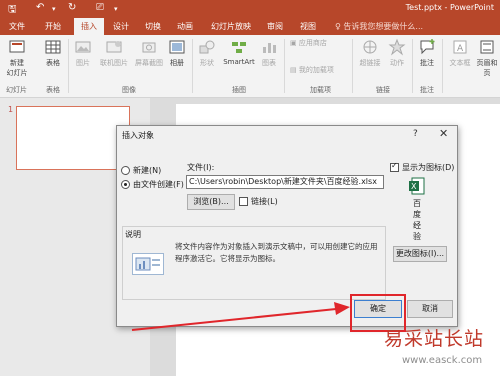  Describe the element at coordinates (240, 316) in the screenshot. I see `annotation-arrow-icon` at that location.